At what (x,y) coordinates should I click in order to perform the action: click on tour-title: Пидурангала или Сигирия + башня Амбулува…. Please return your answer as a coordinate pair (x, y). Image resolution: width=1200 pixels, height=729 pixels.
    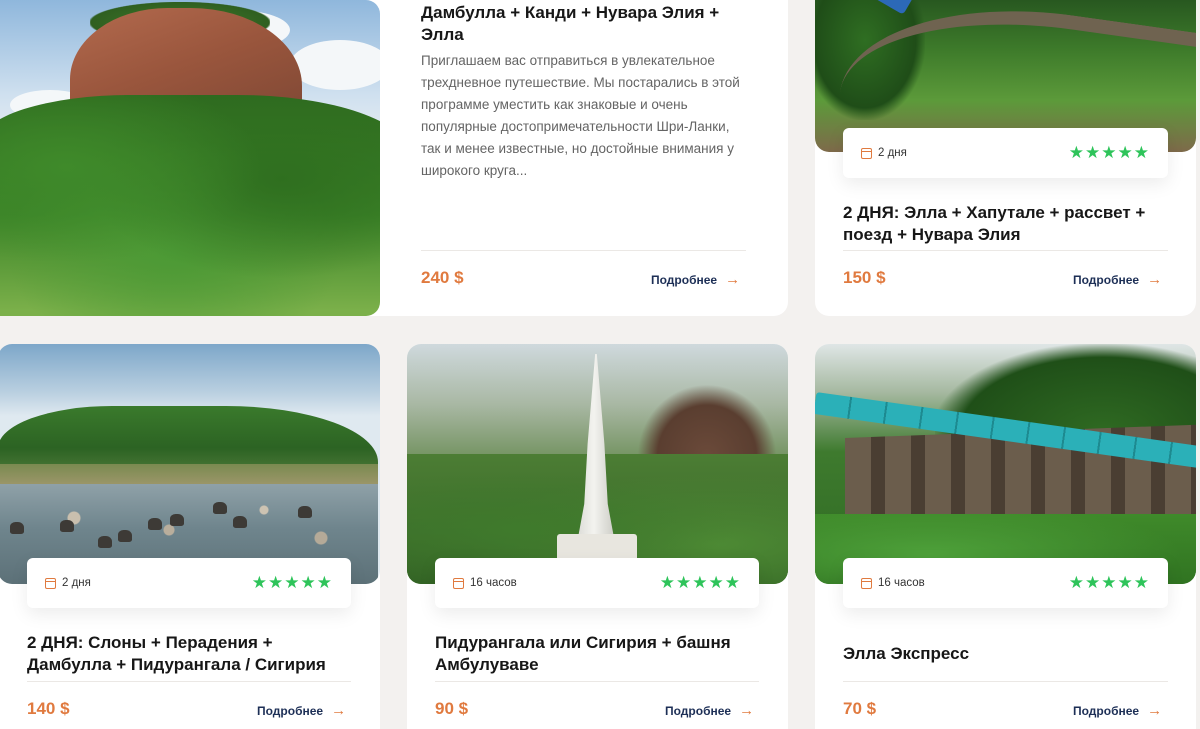
    Looking at the image, I should click on (600, 654).